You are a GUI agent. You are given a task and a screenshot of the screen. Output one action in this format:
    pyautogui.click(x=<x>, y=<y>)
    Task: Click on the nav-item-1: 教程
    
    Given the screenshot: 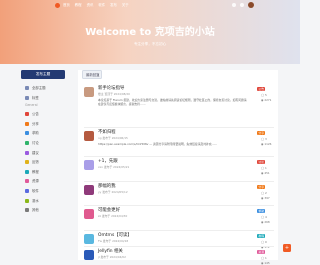 What is the action you would take?
    pyautogui.click(x=78, y=5)
    